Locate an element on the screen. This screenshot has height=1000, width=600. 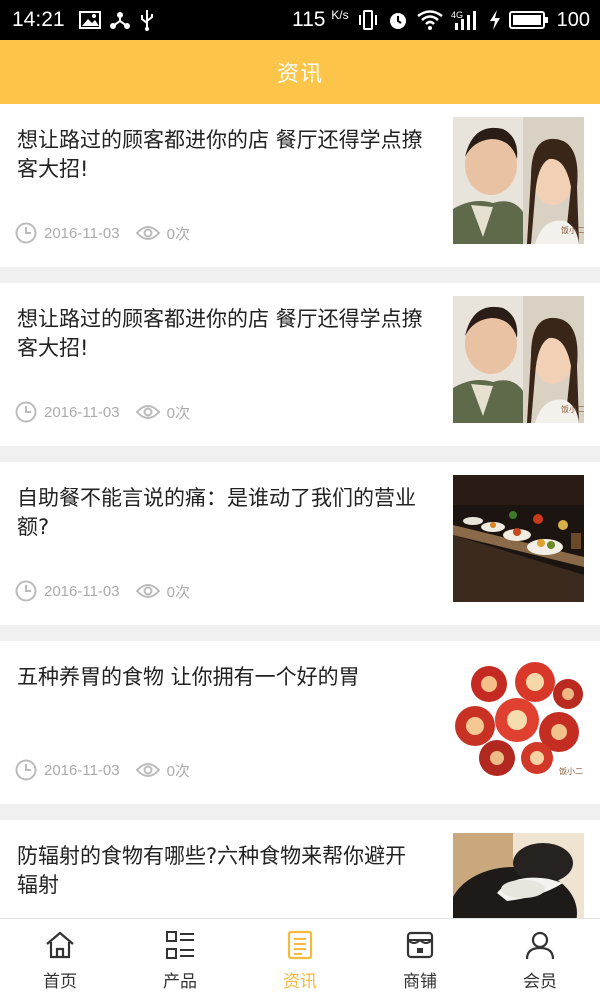
page-title: 资讯 is located at coordinates (299, 74).